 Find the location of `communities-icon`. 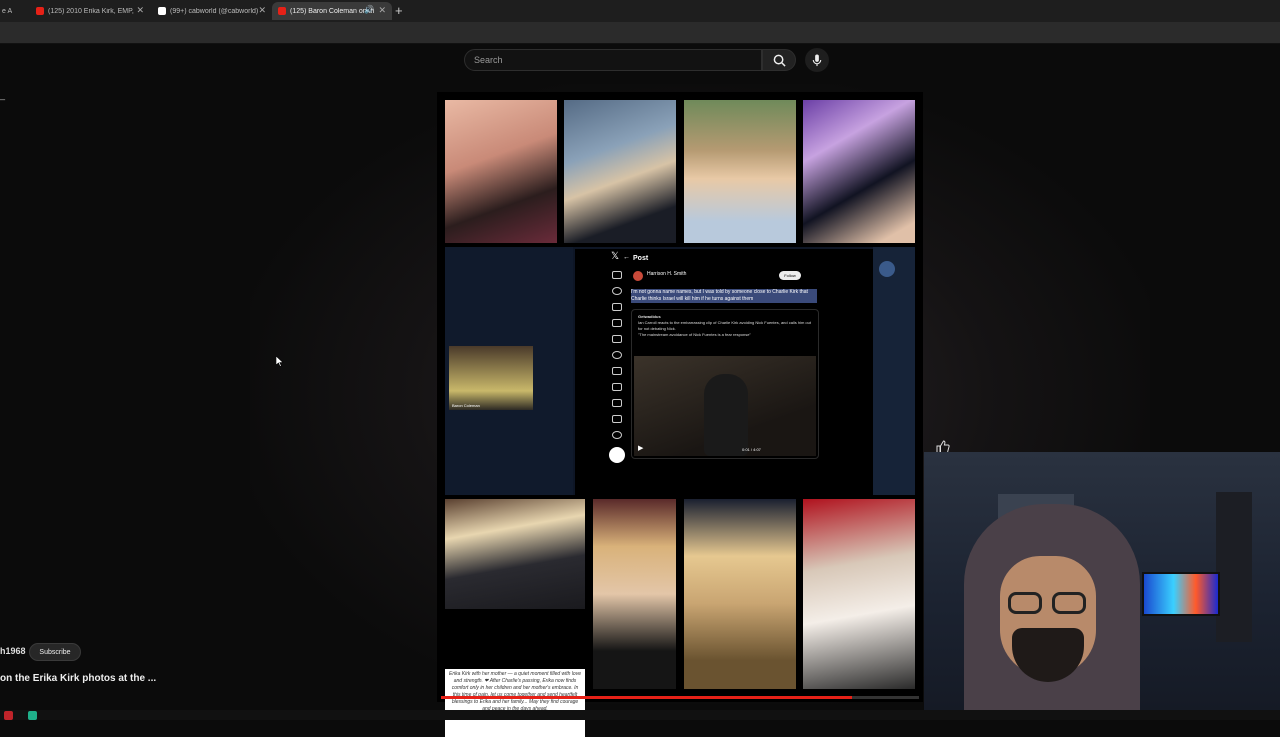

communities-icon is located at coordinates (617, 403).